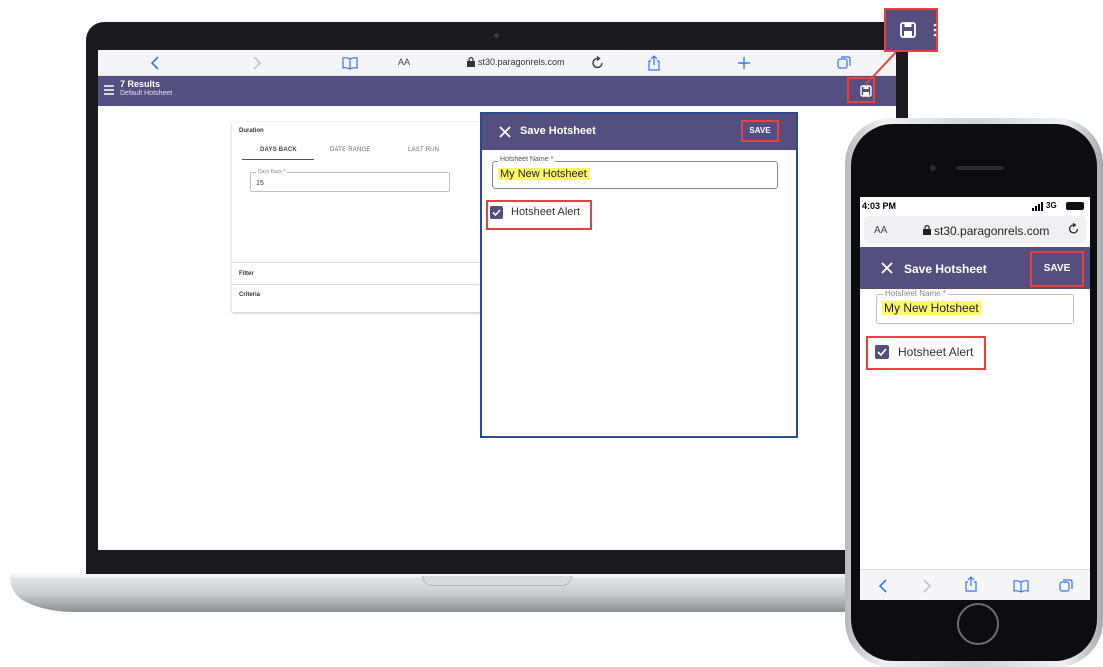 The width and height of the screenshot is (1103, 667). Describe the element at coordinates (140, 84) in the screenshot. I see `results-count: 7 Results` at that location.